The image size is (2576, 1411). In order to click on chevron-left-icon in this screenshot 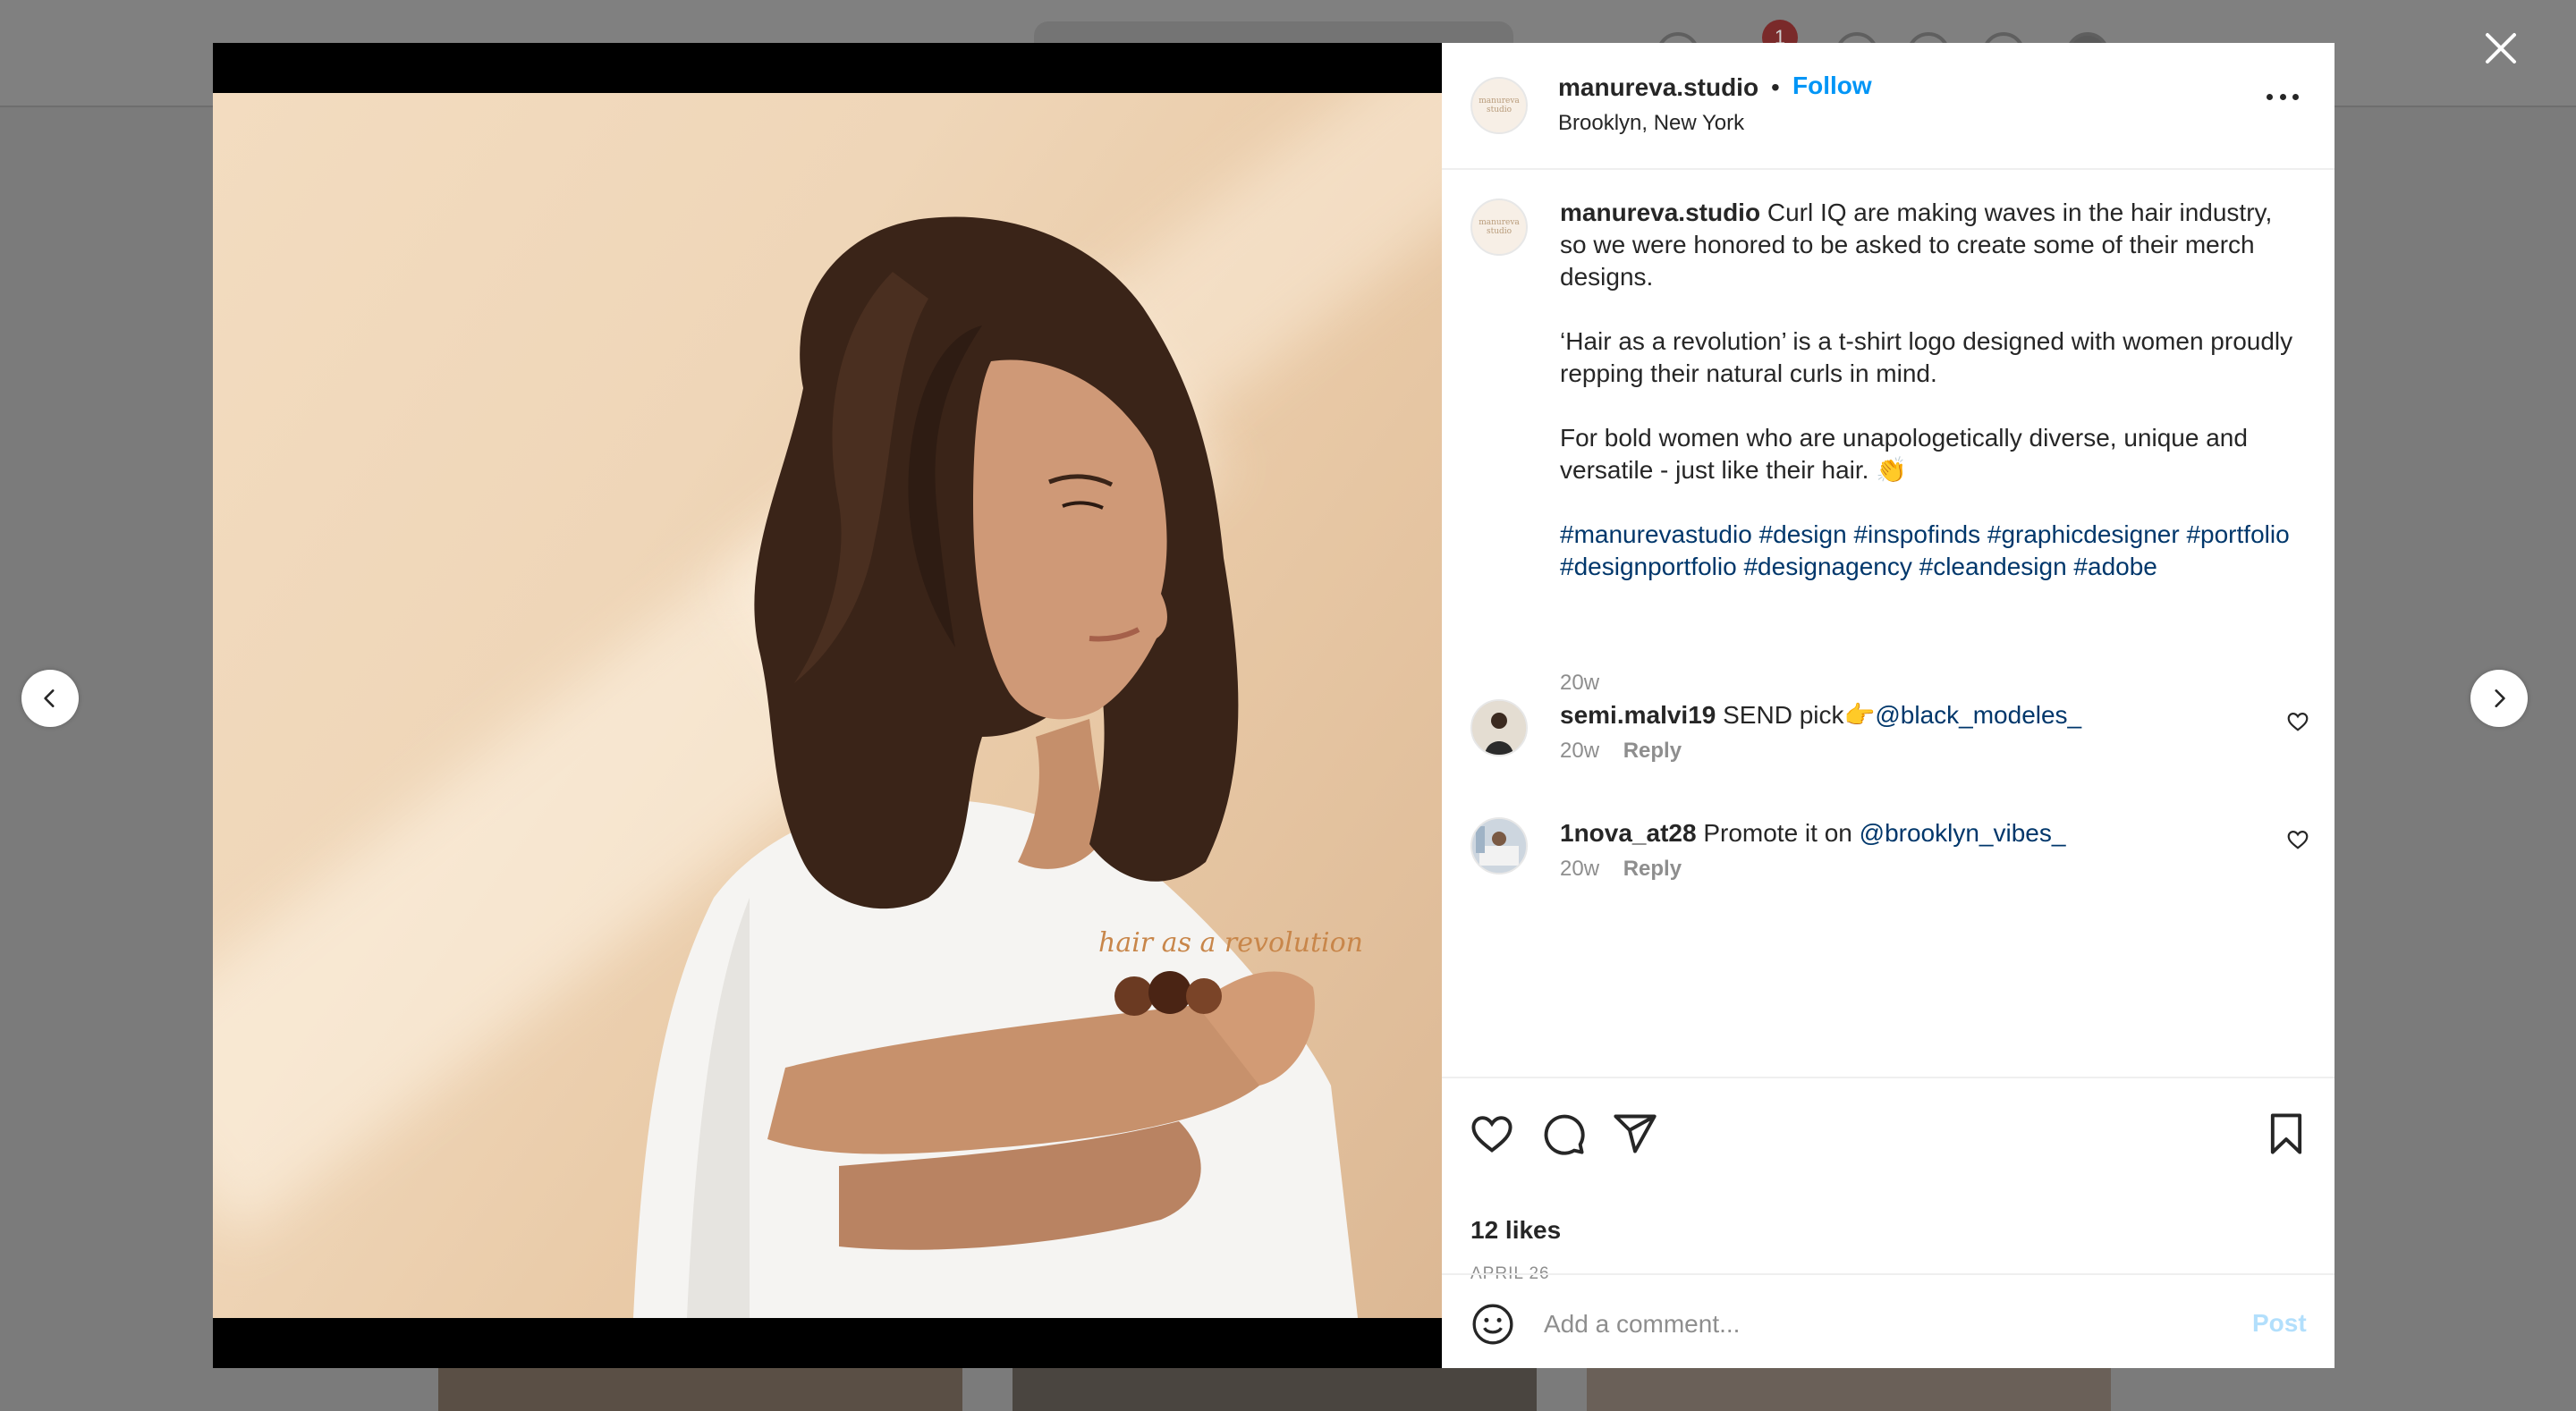, I will do `click(49, 698)`.